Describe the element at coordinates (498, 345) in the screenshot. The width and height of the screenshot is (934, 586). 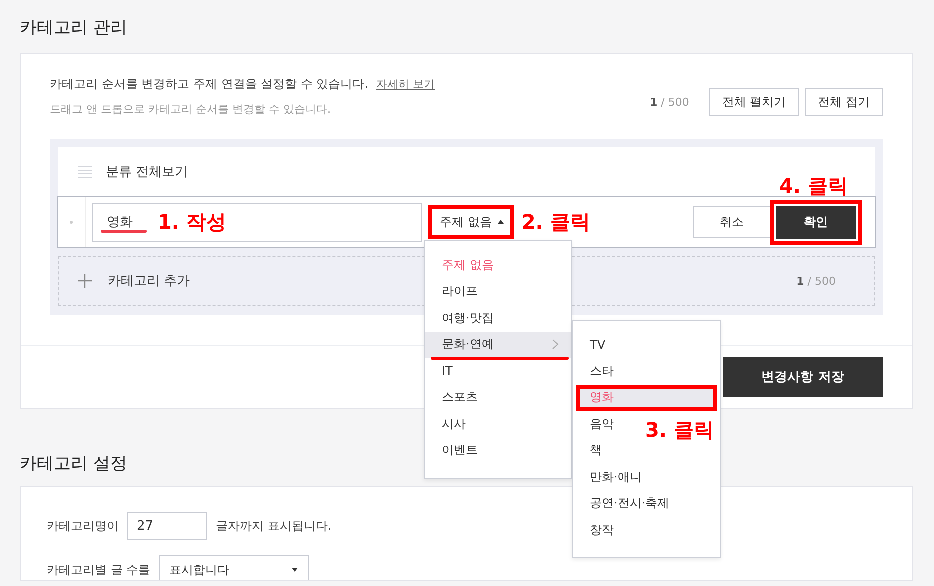
I see `menu-item: 문화·연예` at that location.